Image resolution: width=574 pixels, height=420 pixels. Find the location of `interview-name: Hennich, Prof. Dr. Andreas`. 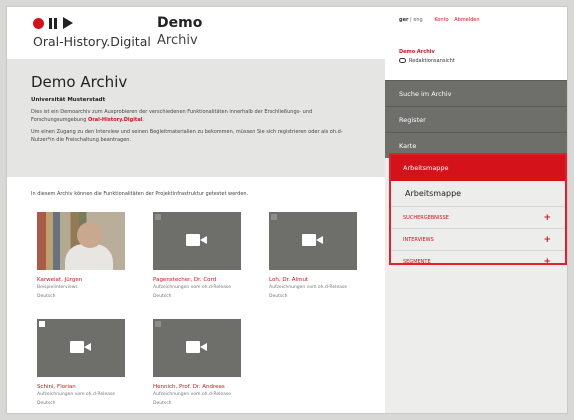

interview-name: Hennich, Prof. Dr. Andreas is located at coordinates (197, 387).